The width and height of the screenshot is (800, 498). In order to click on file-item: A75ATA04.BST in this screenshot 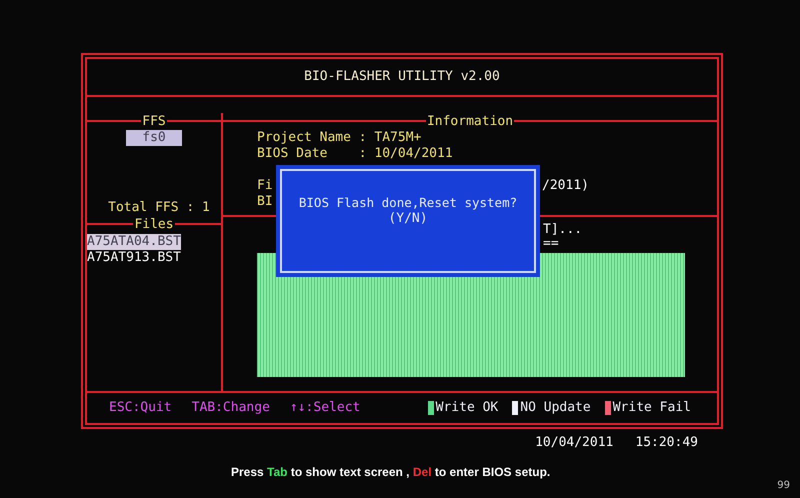, I will do `click(134, 242)`.